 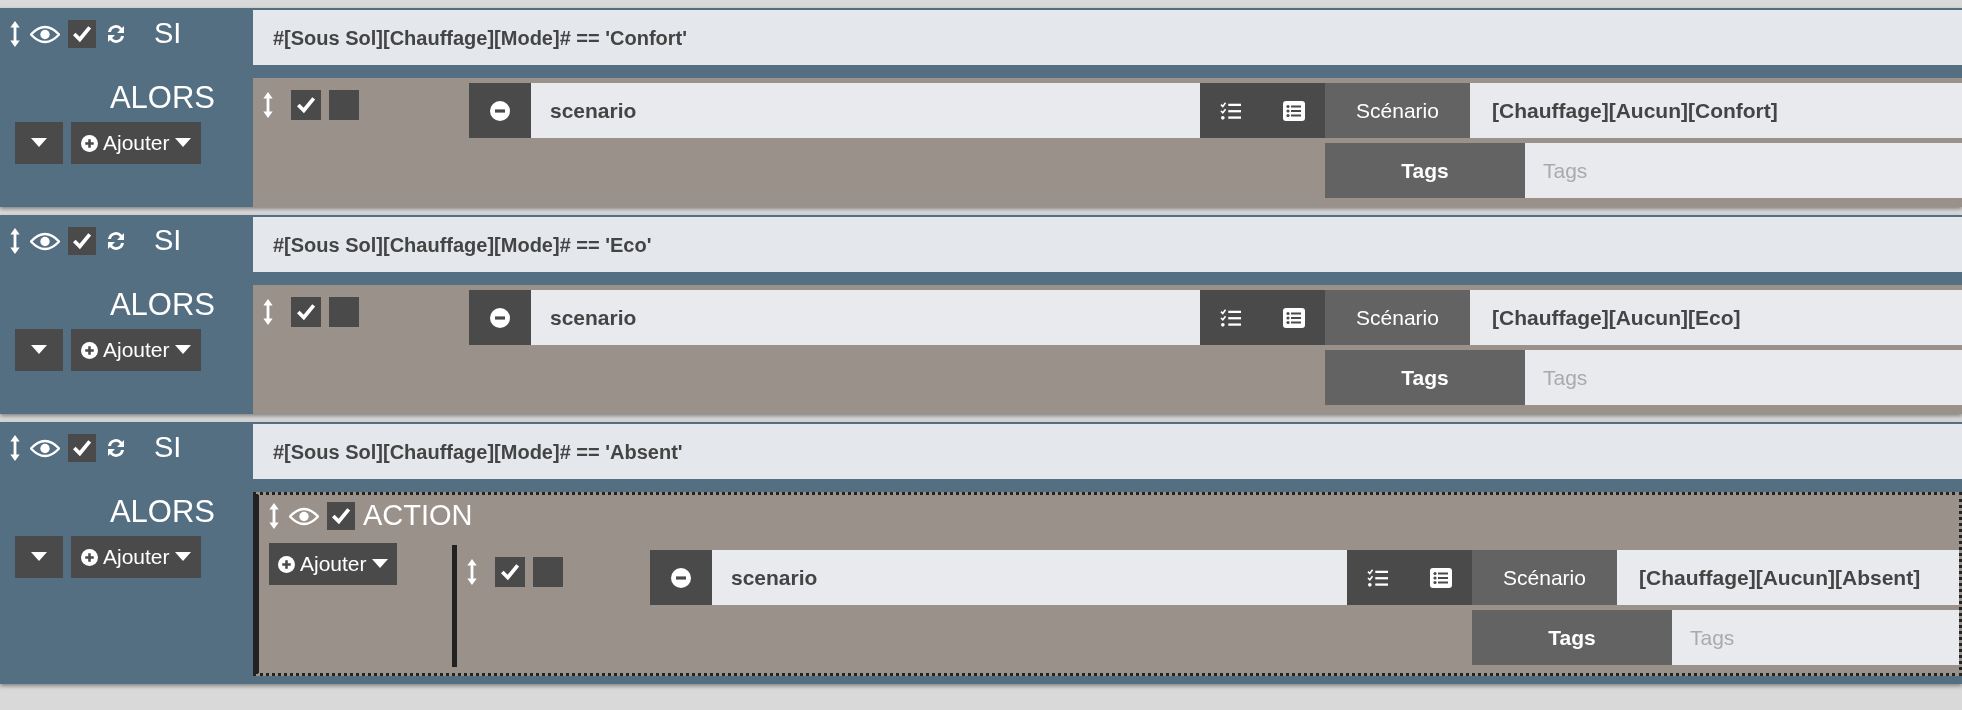 I want to click on condition-field: #[Sous Sol][Chauffage][Mode]# == 'Confort', so click(x=1107, y=37).